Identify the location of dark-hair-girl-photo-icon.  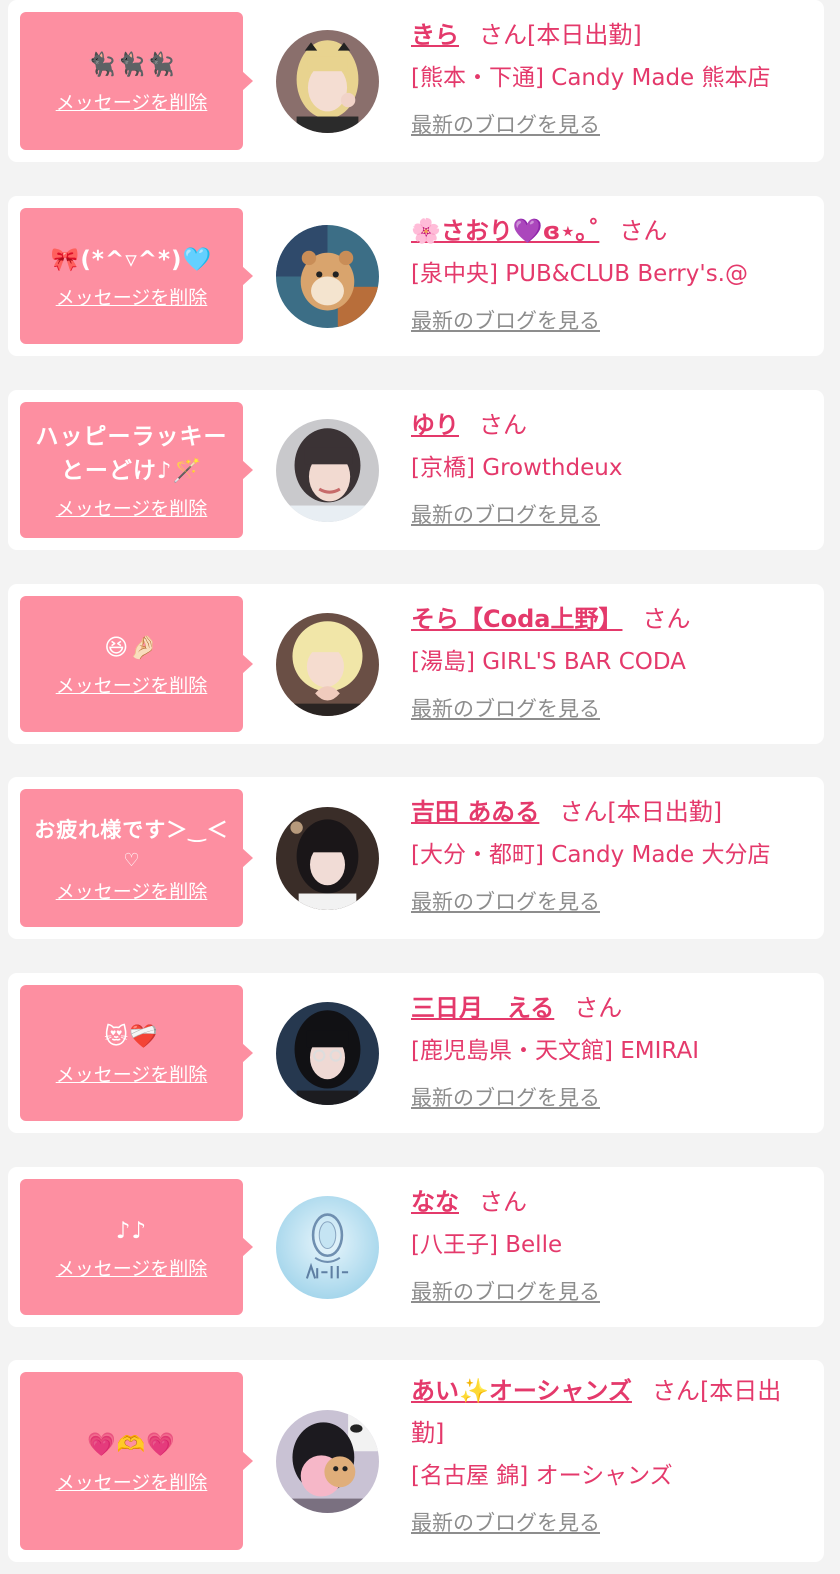
(327, 858).